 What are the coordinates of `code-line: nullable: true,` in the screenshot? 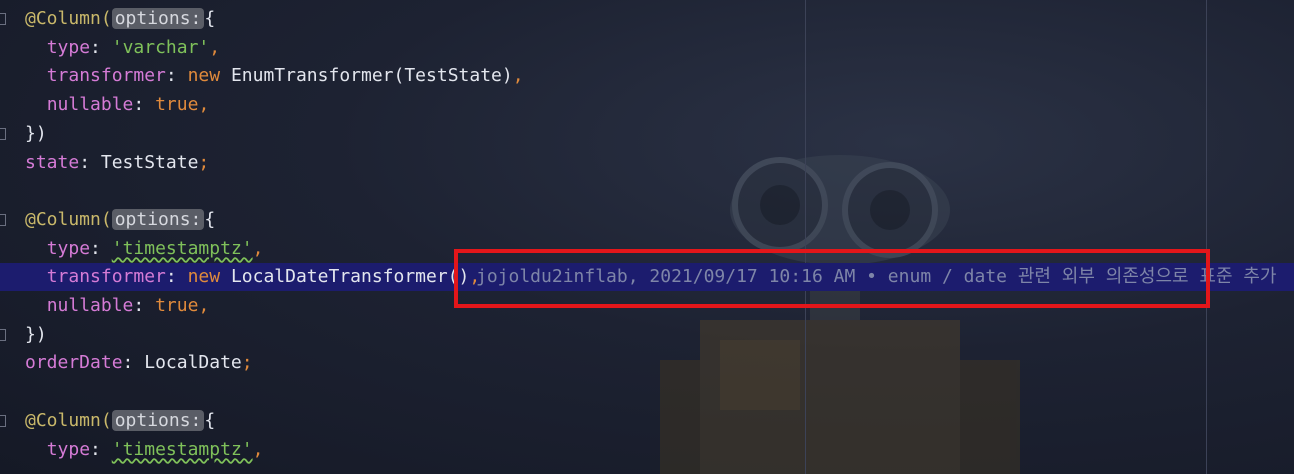 It's located at (647, 105).